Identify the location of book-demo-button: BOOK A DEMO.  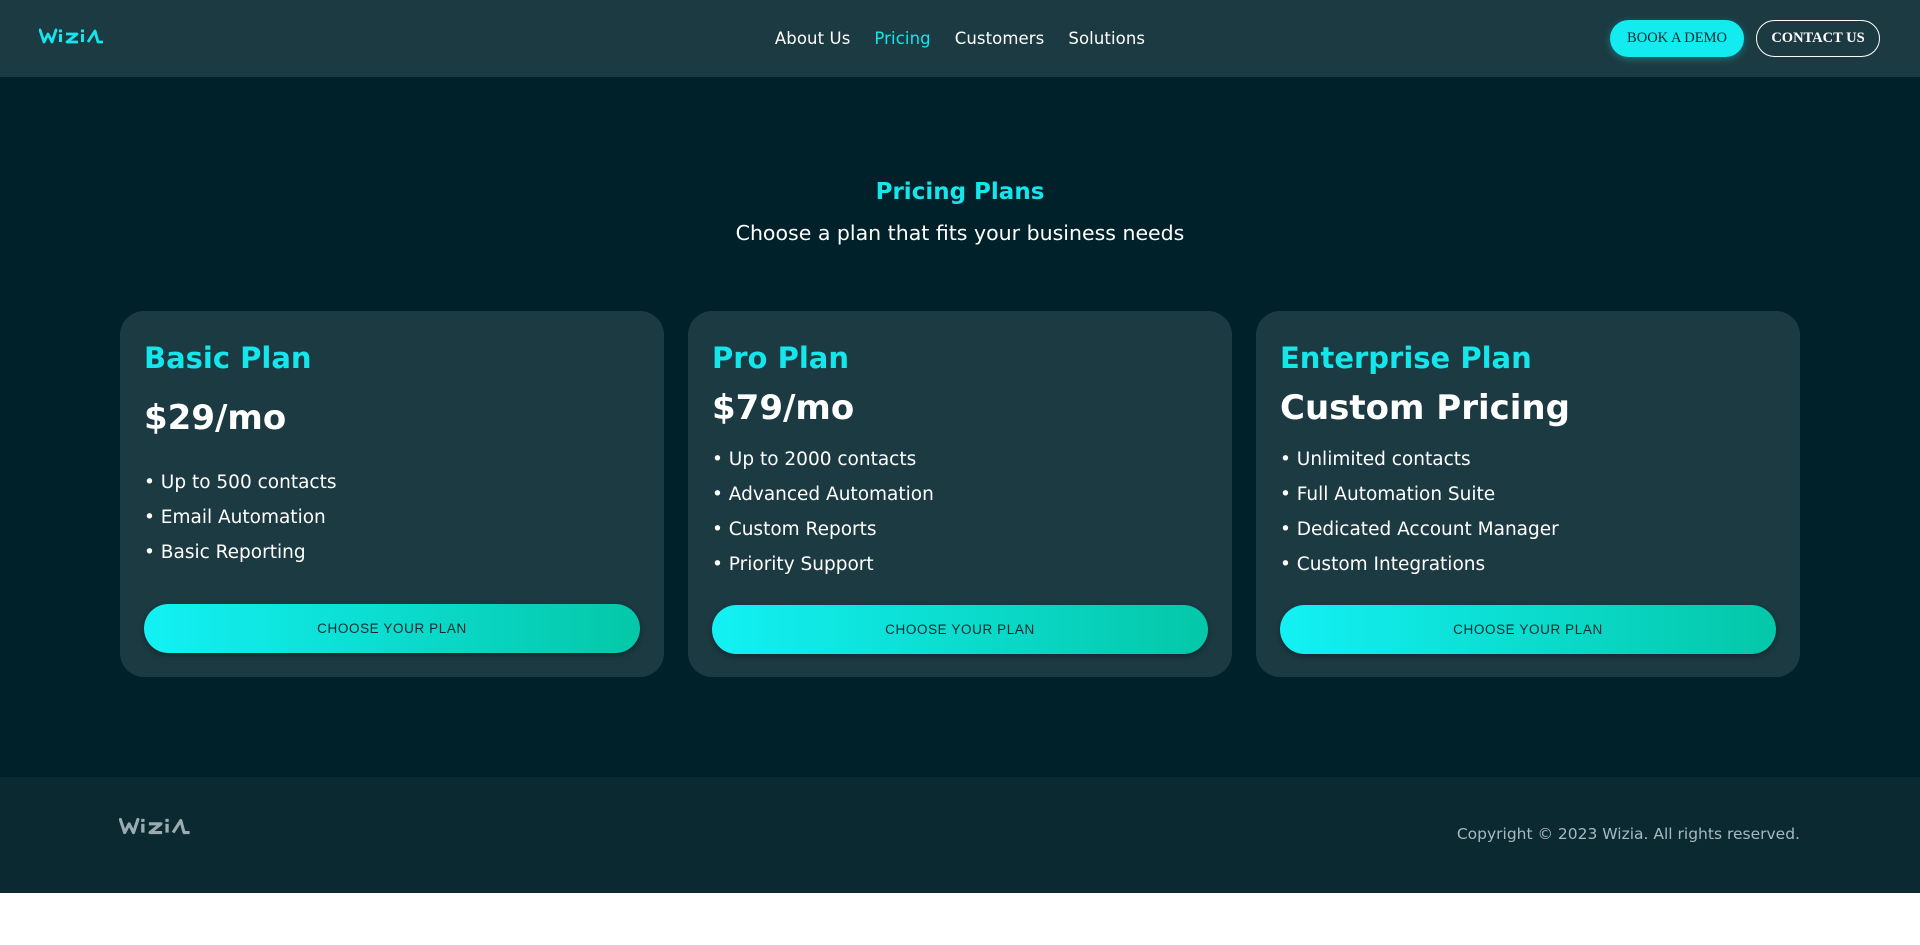
(1677, 38).